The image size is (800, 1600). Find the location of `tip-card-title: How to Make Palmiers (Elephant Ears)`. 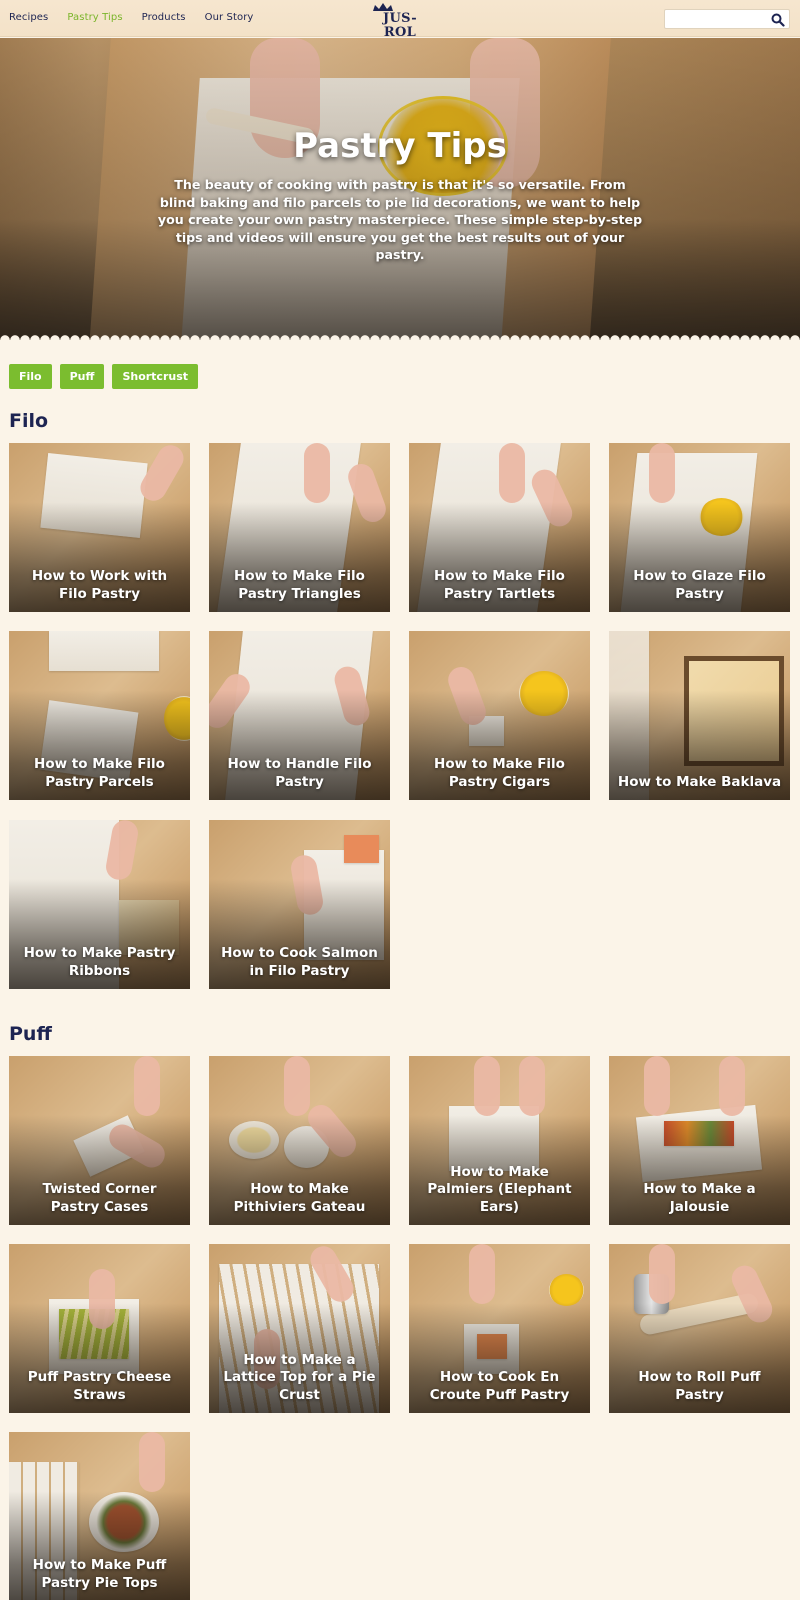

tip-card-title: How to Make Palmiers (Elephant Ears) is located at coordinates (499, 1189).